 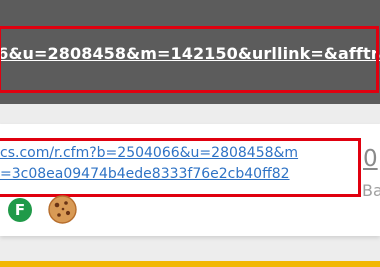 What do you see at coordinates (371, 190) in the screenshot?
I see `backlinks-label: Backli` at bounding box center [371, 190].